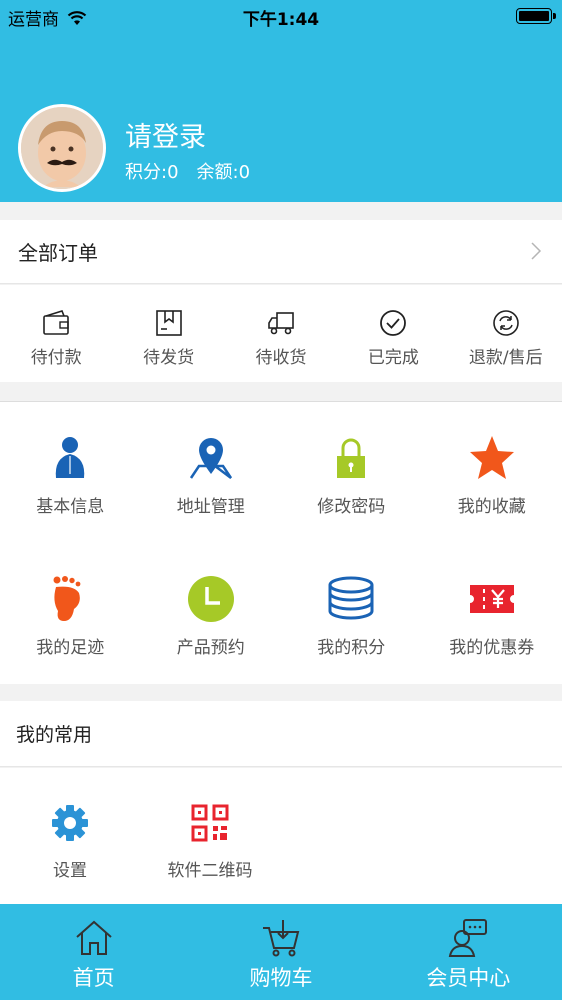  What do you see at coordinates (58, 253) in the screenshot?
I see `all-orders-label: 全部订单` at bounding box center [58, 253].